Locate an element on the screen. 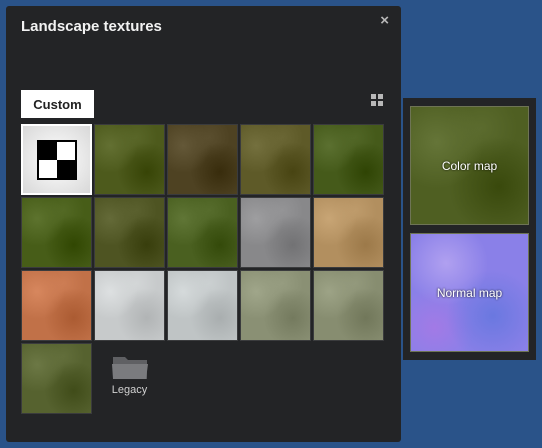 The width and height of the screenshot is (542, 448). texture-tile-gravel is located at coordinates (275, 232).